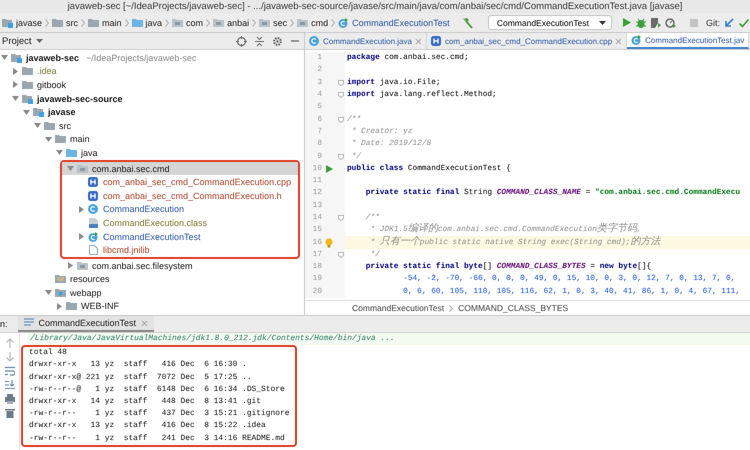 This screenshot has width=750, height=450. I want to click on window-title: javaweb-sec [~/IdeaProjects/javaweb-sec] - .../javaweb-sec-source/javase/src/main/java/com/anbai/sec/cmd/CommandExecutionTest.java [javase], so click(375, 6).